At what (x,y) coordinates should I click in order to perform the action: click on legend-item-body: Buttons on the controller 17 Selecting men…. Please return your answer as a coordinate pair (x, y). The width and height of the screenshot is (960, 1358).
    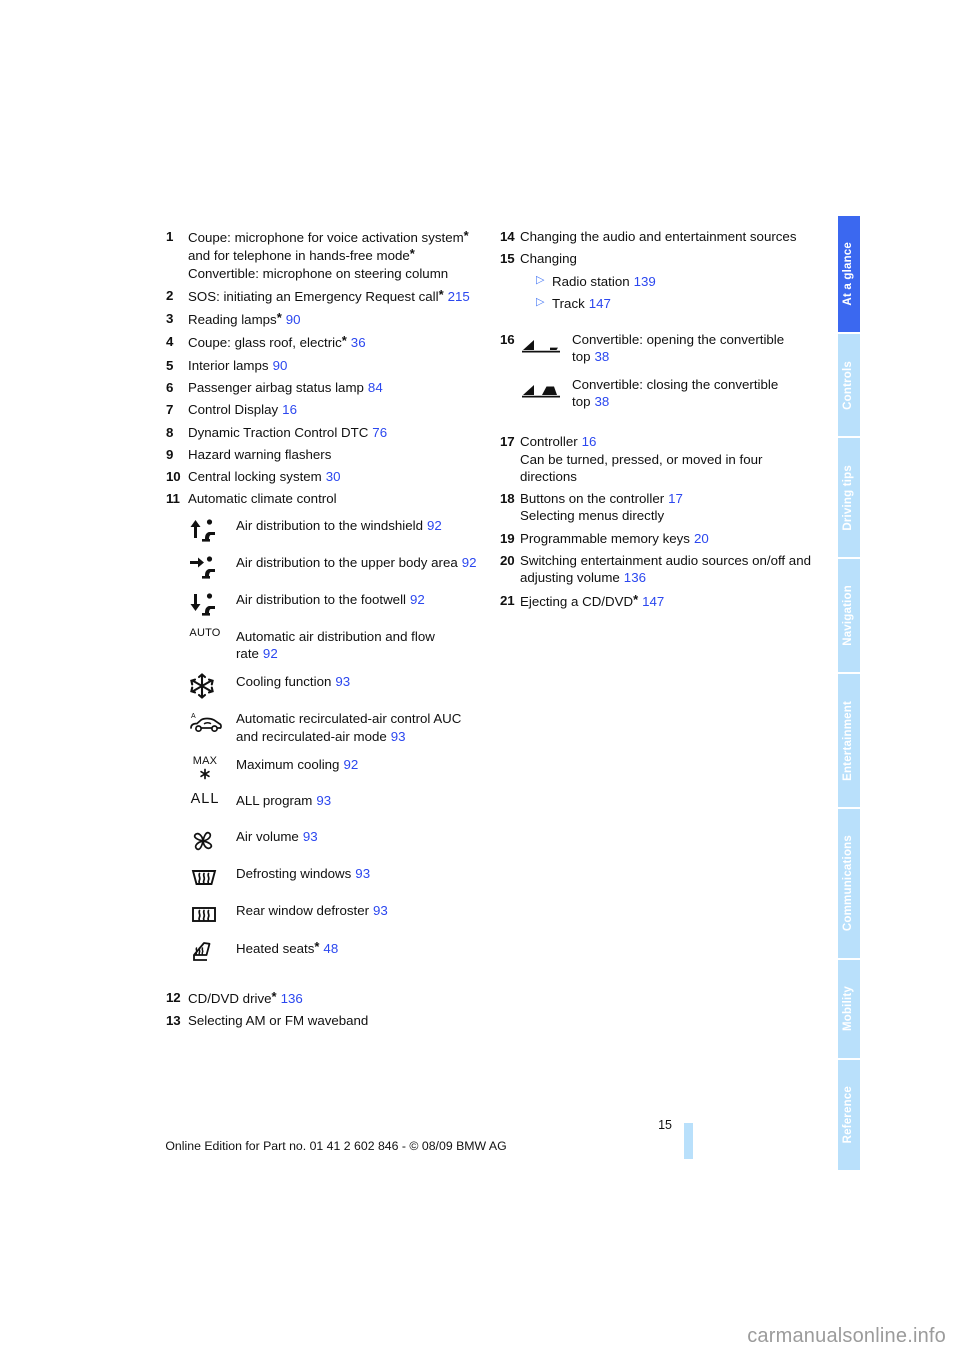
    Looking at the image, I should click on (666, 507).